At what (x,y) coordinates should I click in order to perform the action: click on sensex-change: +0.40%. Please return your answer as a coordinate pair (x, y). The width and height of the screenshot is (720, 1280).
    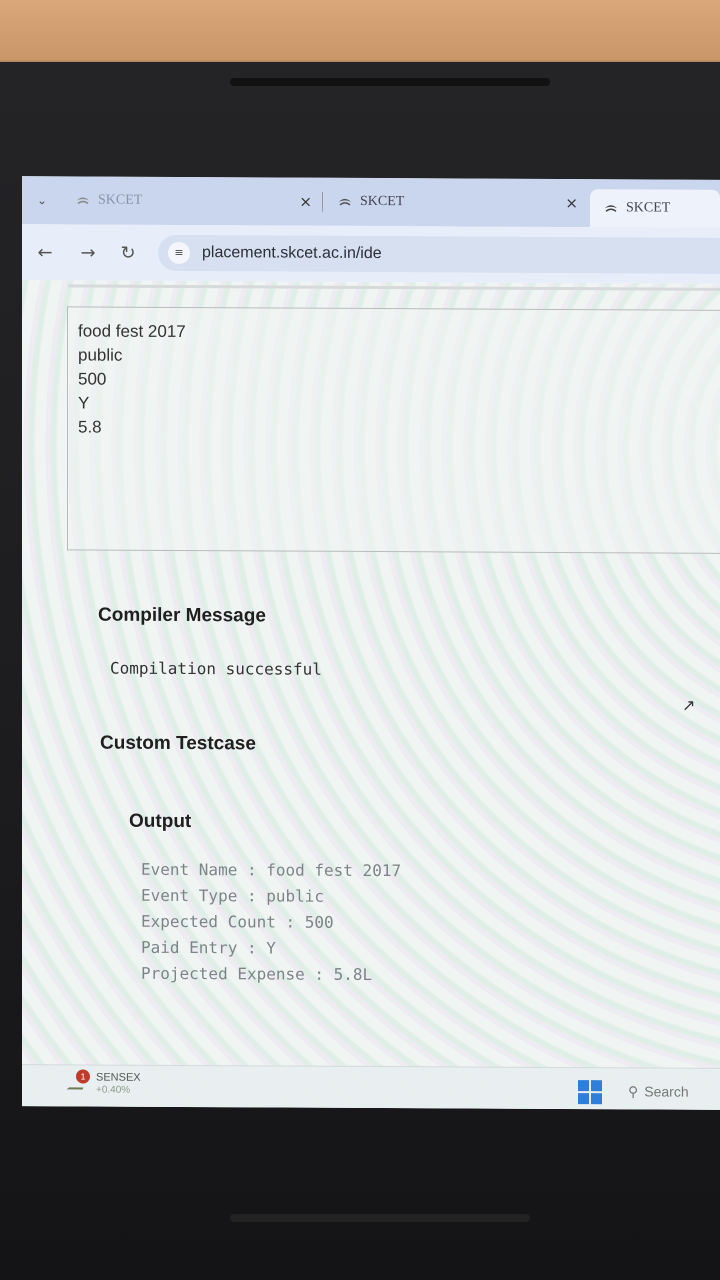
    Looking at the image, I should click on (113, 1090).